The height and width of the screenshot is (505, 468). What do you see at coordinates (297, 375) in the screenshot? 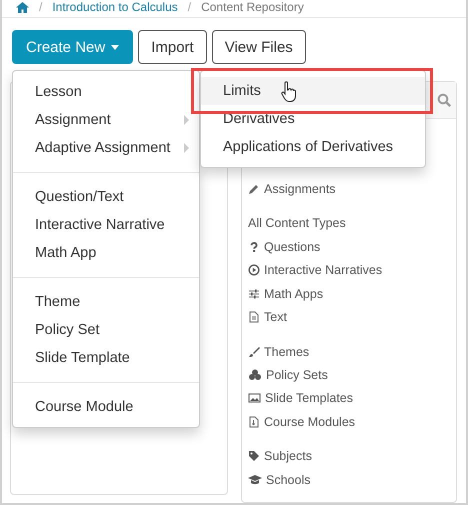
I see `sidebar-link: Policy Sets` at bounding box center [297, 375].